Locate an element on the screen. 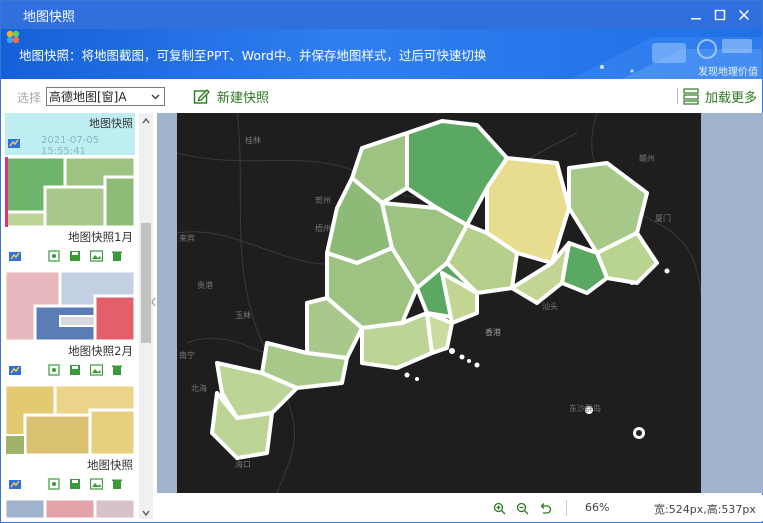 This screenshot has width=763, height=523. discover-link: 发现地理价值 is located at coordinates (728, 70).